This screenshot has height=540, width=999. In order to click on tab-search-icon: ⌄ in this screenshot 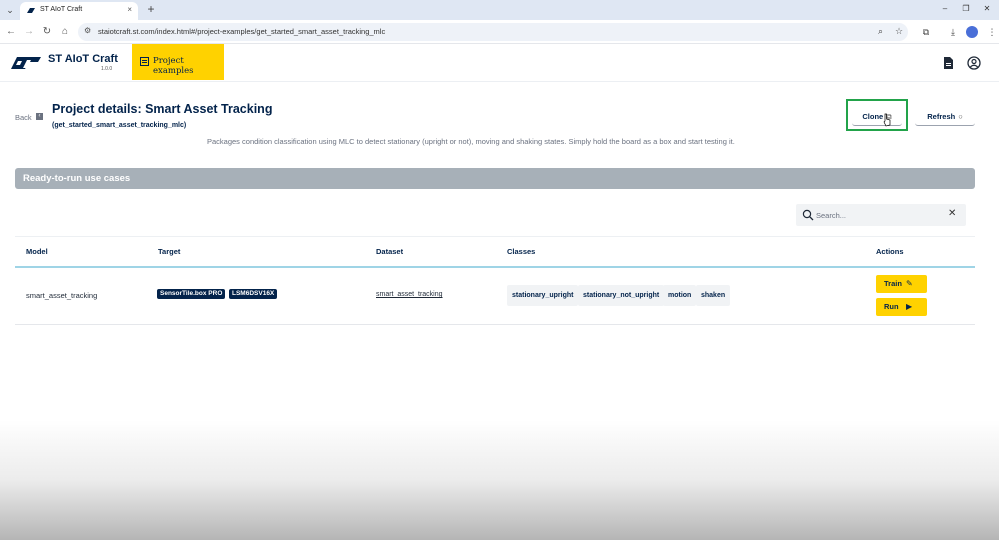, I will do `click(10, 10)`.